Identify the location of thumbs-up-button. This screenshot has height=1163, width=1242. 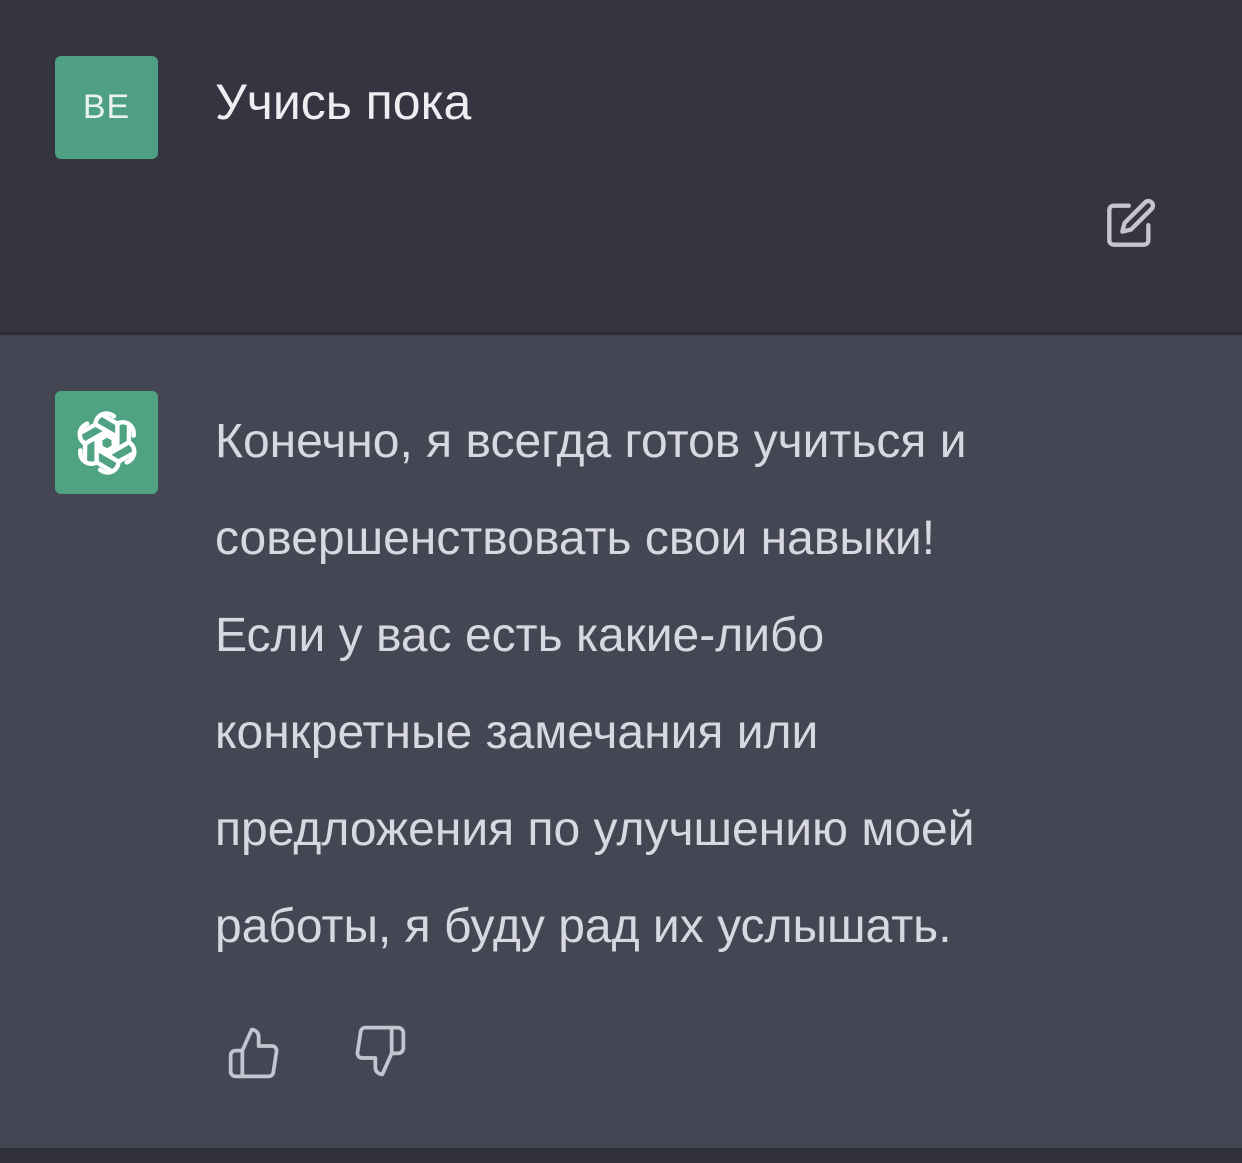
(254, 1053).